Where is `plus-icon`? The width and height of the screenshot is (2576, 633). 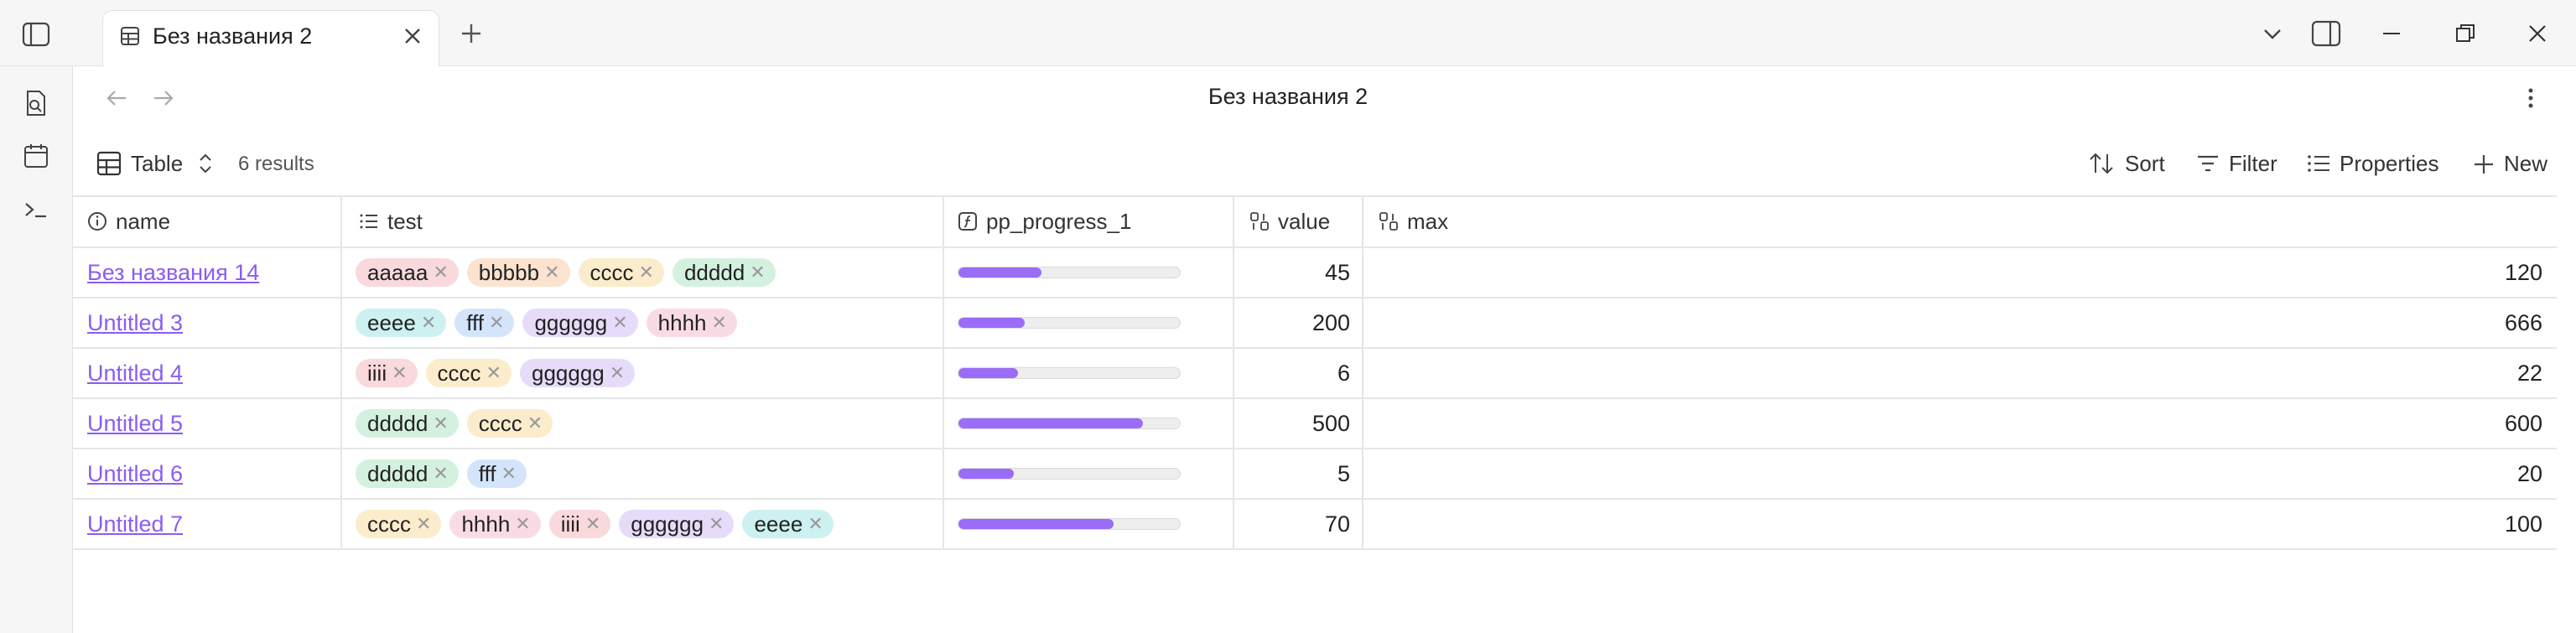
plus-icon is located at coordinates (2484, 164).